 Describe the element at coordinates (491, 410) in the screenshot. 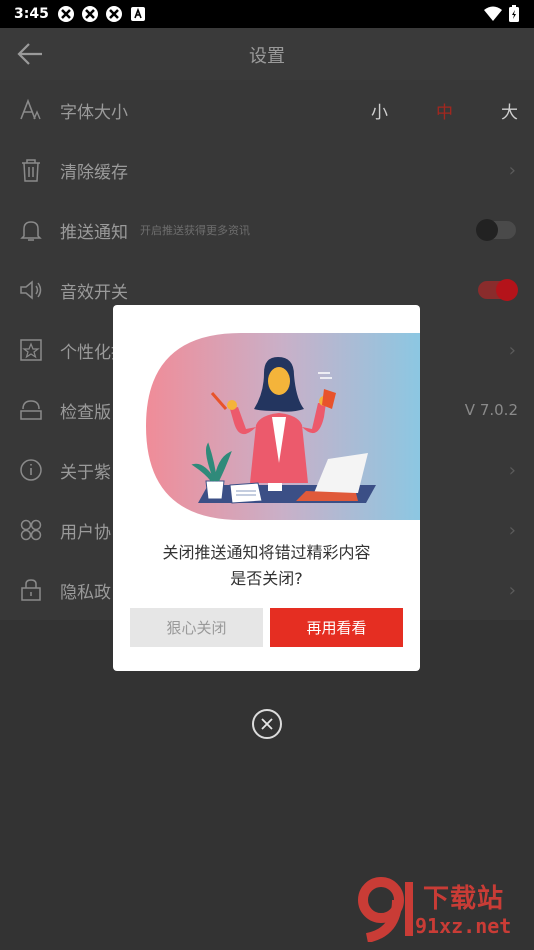

I see `version-text: V 7.0.2` at that location.